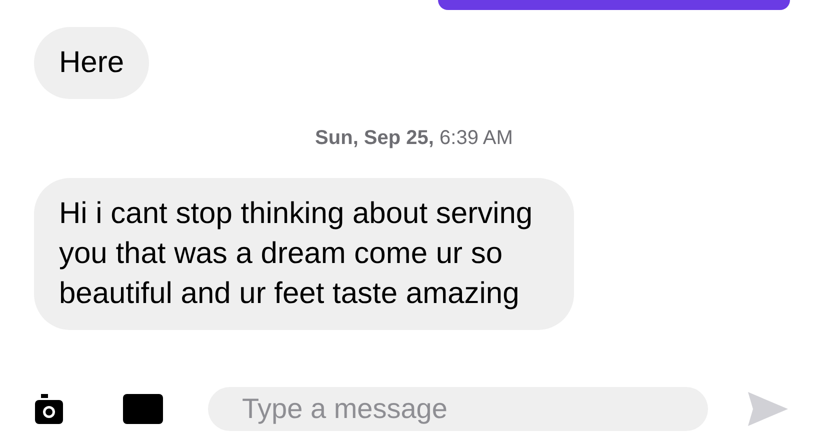 The height and width of the screenshot is (434, 828). What do you see at coordinates (414, 138) in the screenshot?
I see `message-timestamp: Sun, Sep 25, 6:39 AM` at bounding box center [414, 138].